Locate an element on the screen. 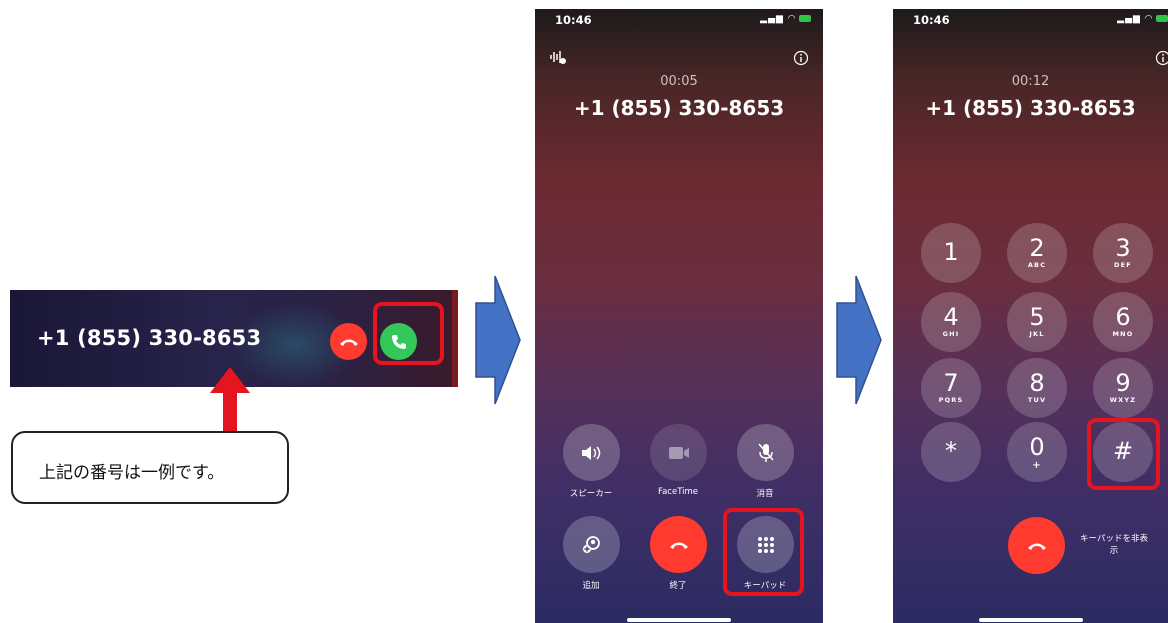  facetime-button is located at coordinates (678, 452).